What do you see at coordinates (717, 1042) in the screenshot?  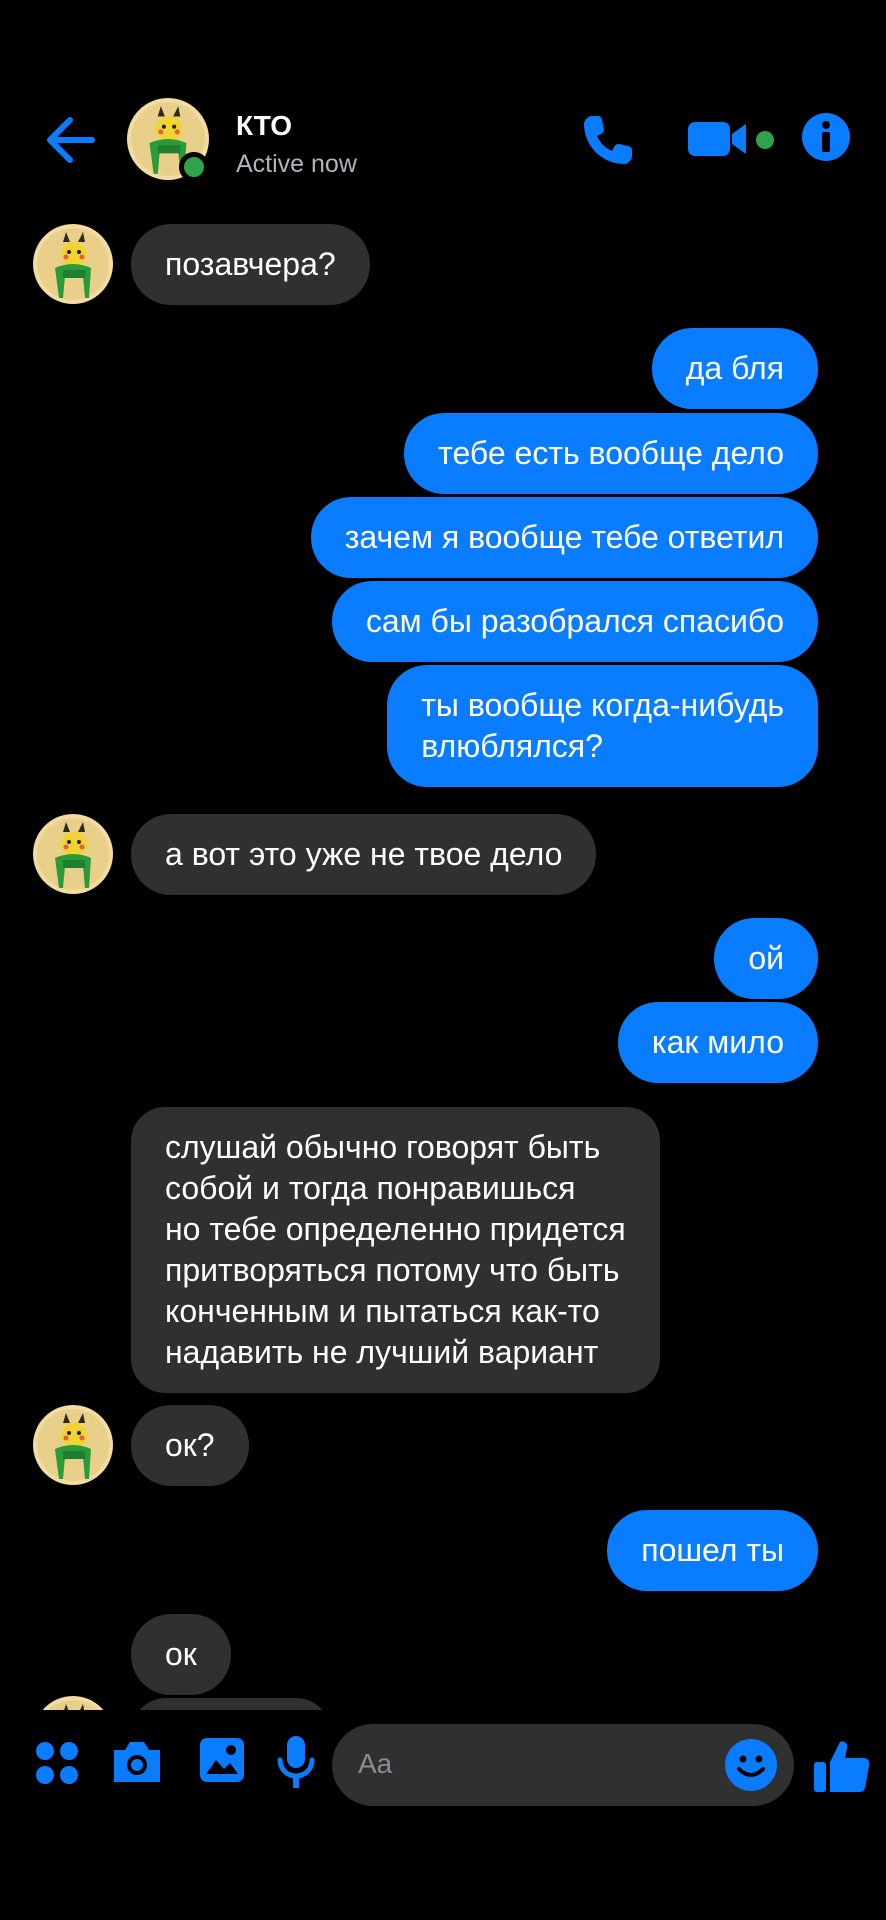 I see `outgoing-message: как мило` at bounding box center [717, 1042].